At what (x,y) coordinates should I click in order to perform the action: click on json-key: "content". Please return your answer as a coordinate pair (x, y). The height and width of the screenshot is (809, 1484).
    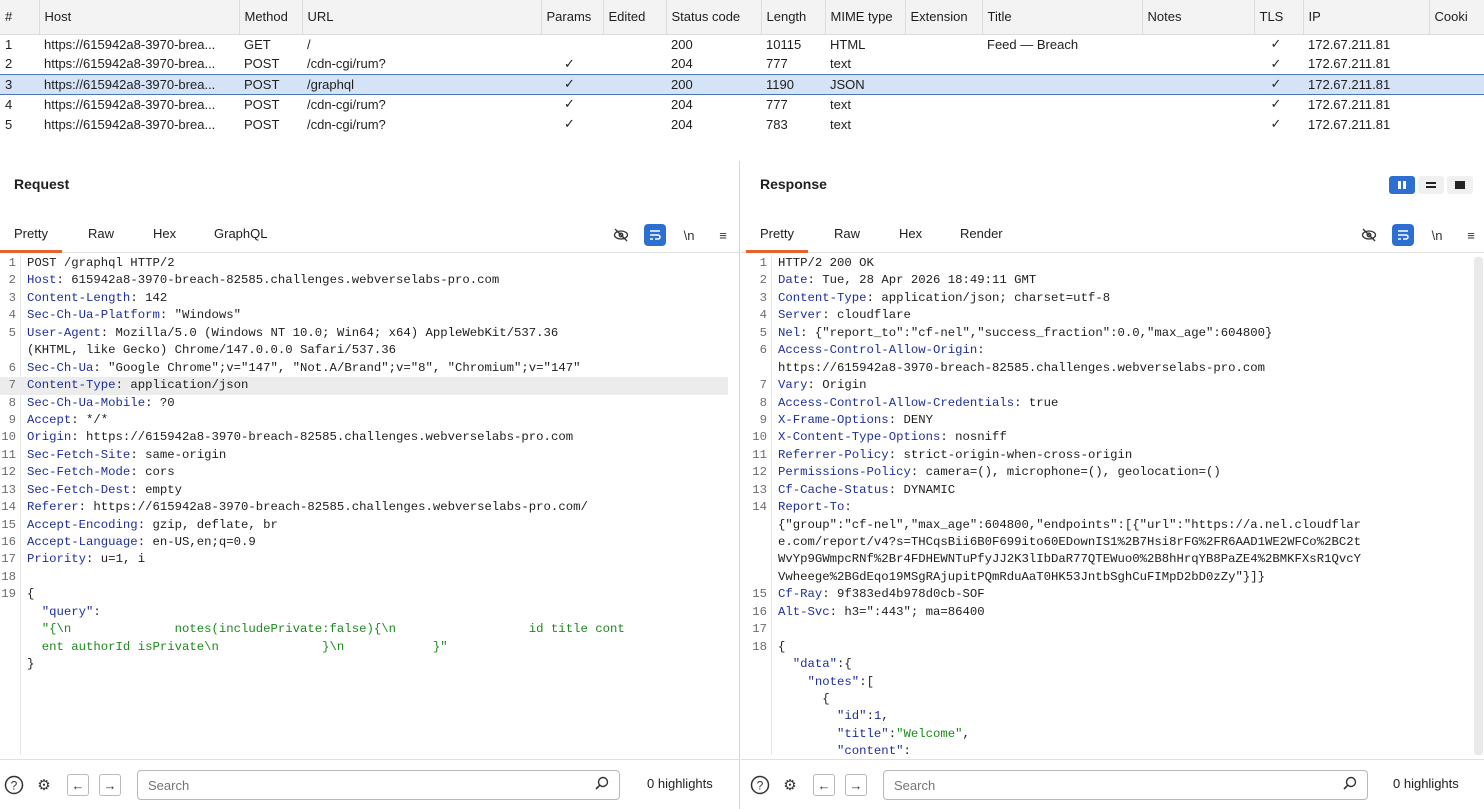
    Looking at the image, I should click on (841, 749).